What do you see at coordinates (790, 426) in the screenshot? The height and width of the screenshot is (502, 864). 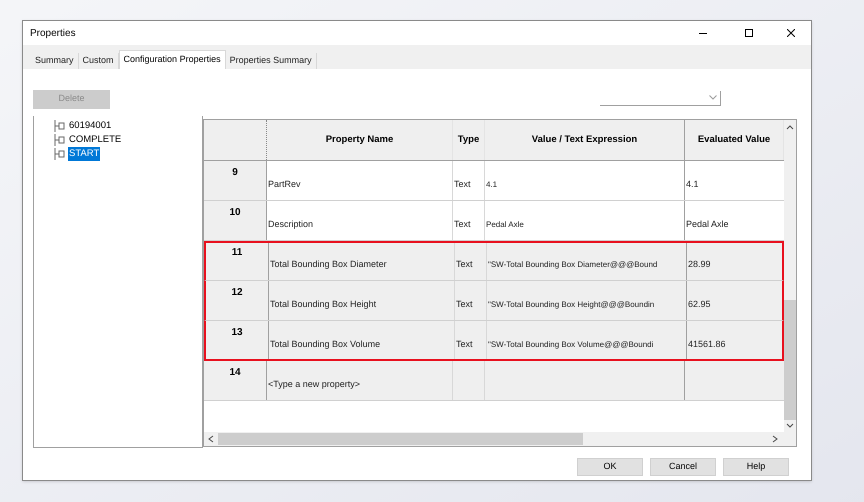 I see `scroll-down-icon` at bounding box center [790, 426].